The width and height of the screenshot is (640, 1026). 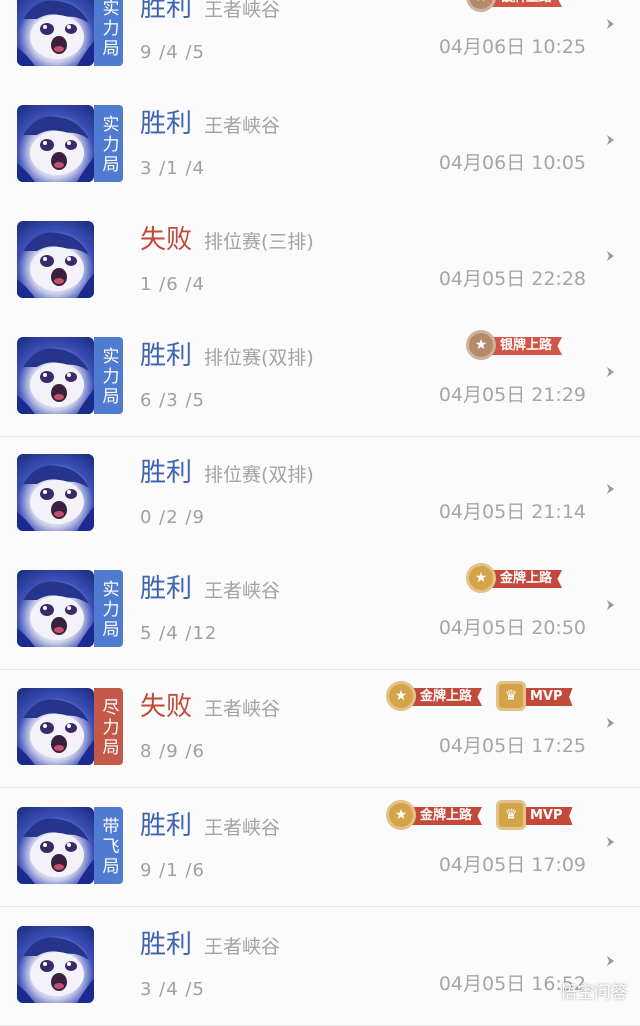 What do you see at coordinates (512, 628) in the screenshot?
I see `match-time: 04月05日 20:50` at bounding box center [512, 628].